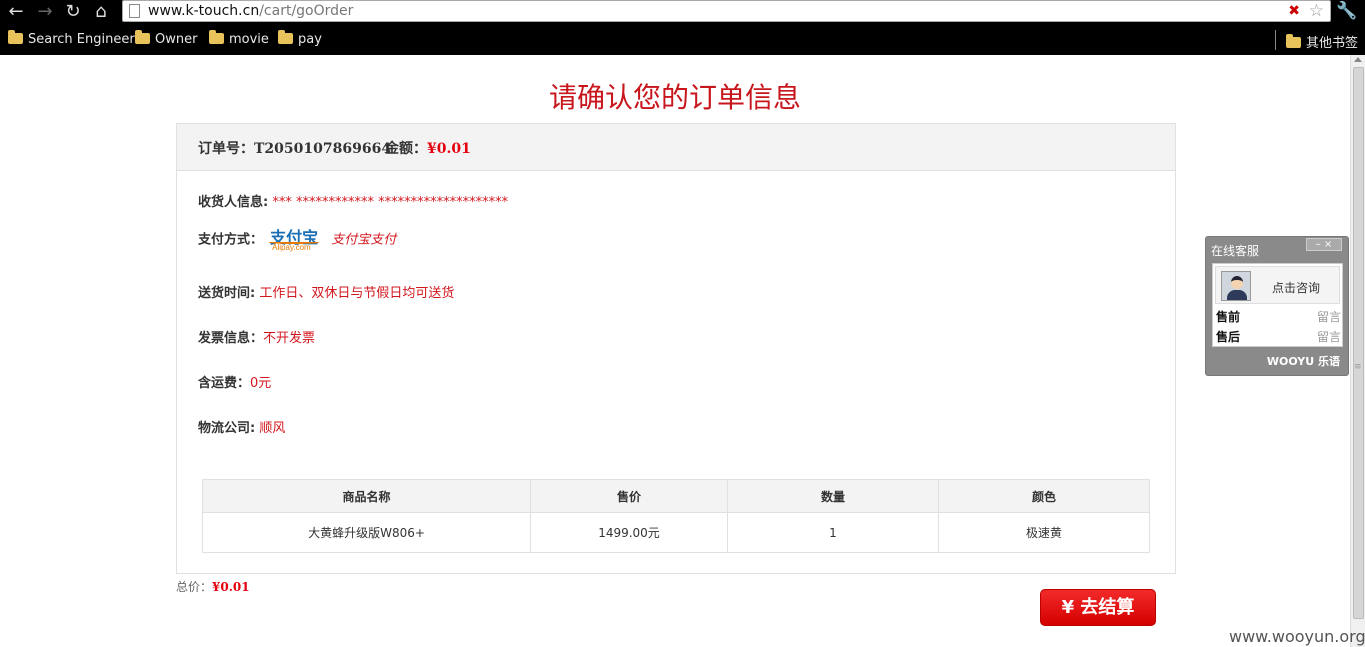  What do you see at coordinates (1278, 316) in the screenshot?
I see `presale-row: 售前 留言` at bounding box center [1278, 316].